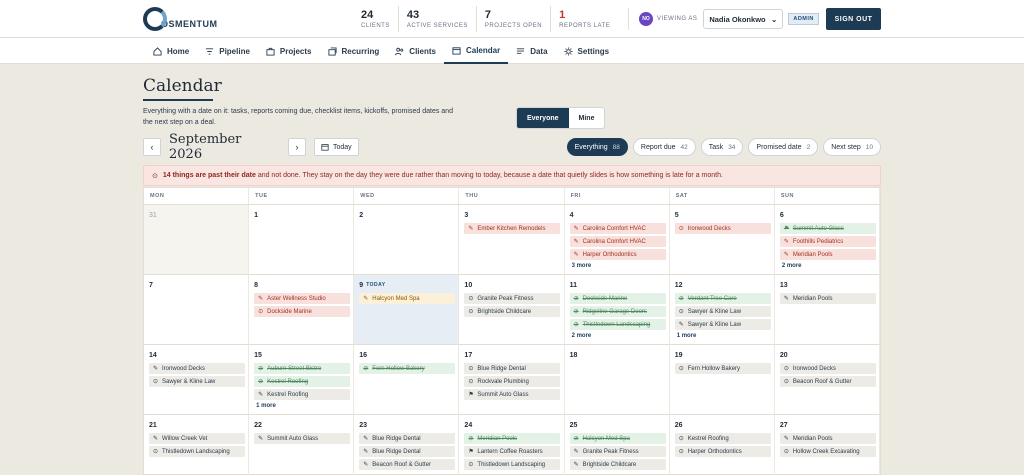 This screenshot has width=1024, height=475. I want to click on calendar-event: ✎ Summit Auto Glass, so click(302, 438).